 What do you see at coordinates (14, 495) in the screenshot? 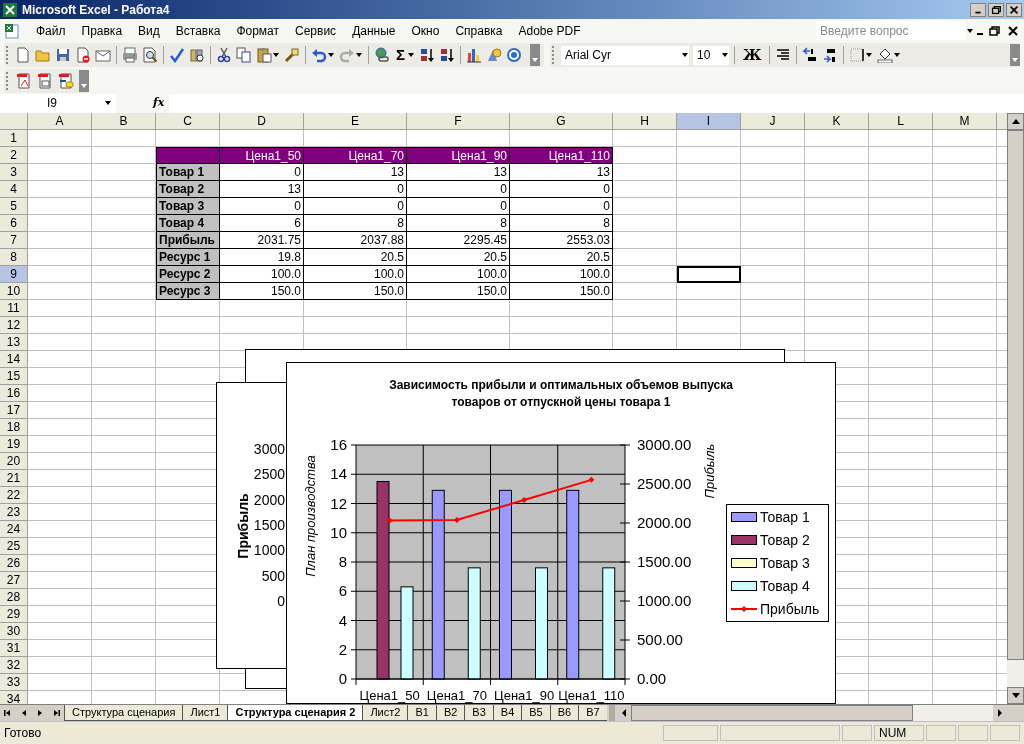
I see `row-header: 22` at bounding box center [14, 495].